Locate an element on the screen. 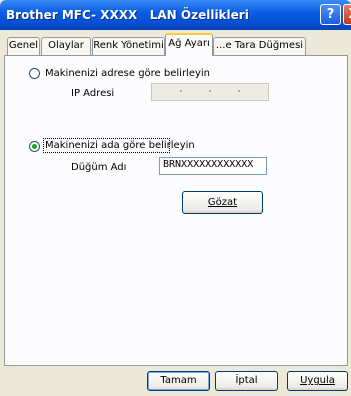 The height and width of the screenshot is (396, 351). title-bar: Brother MFC- XXXX LAN Özellikleri ? X is located at coordinates (175, 15).